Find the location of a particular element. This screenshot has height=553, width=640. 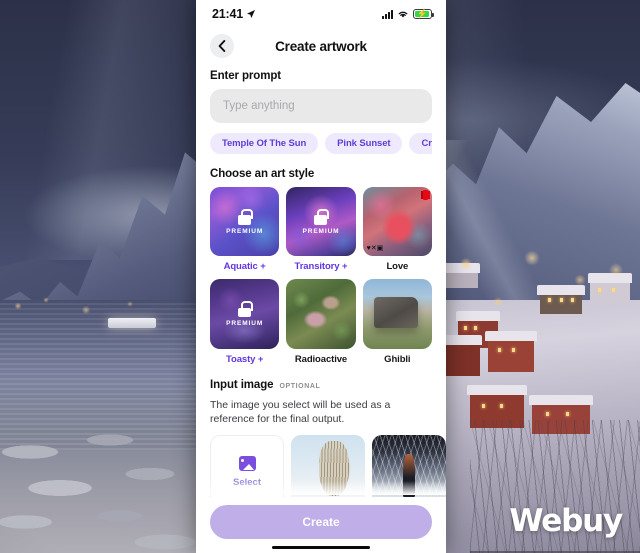

footer-bar: Create is located at coordinates (321, 524).